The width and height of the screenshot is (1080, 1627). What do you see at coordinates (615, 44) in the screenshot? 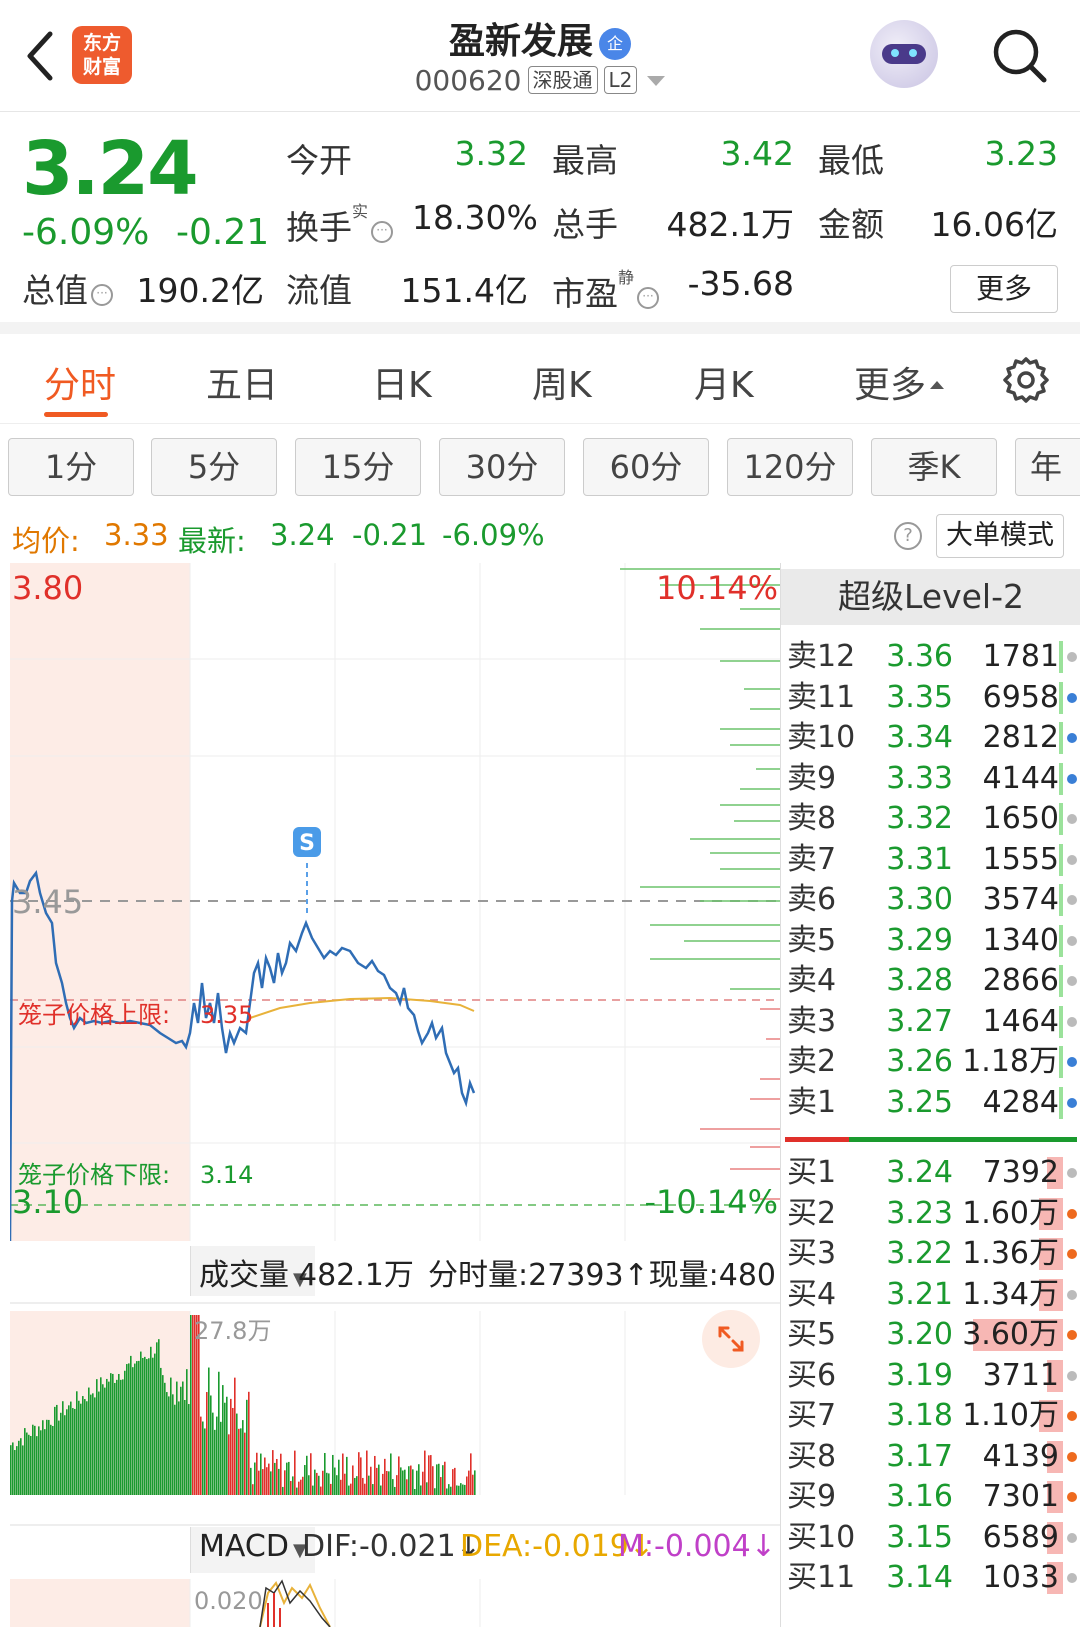
I see `enterprise-badge-icon: 企` at bounding box center [615, 44].